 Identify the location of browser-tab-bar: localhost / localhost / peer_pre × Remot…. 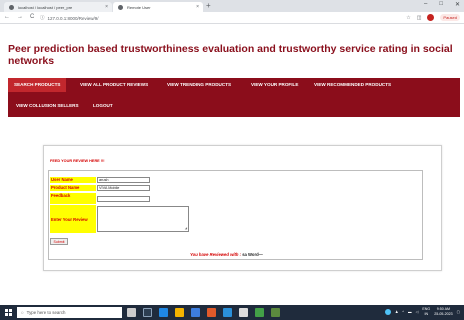
(232, 6).